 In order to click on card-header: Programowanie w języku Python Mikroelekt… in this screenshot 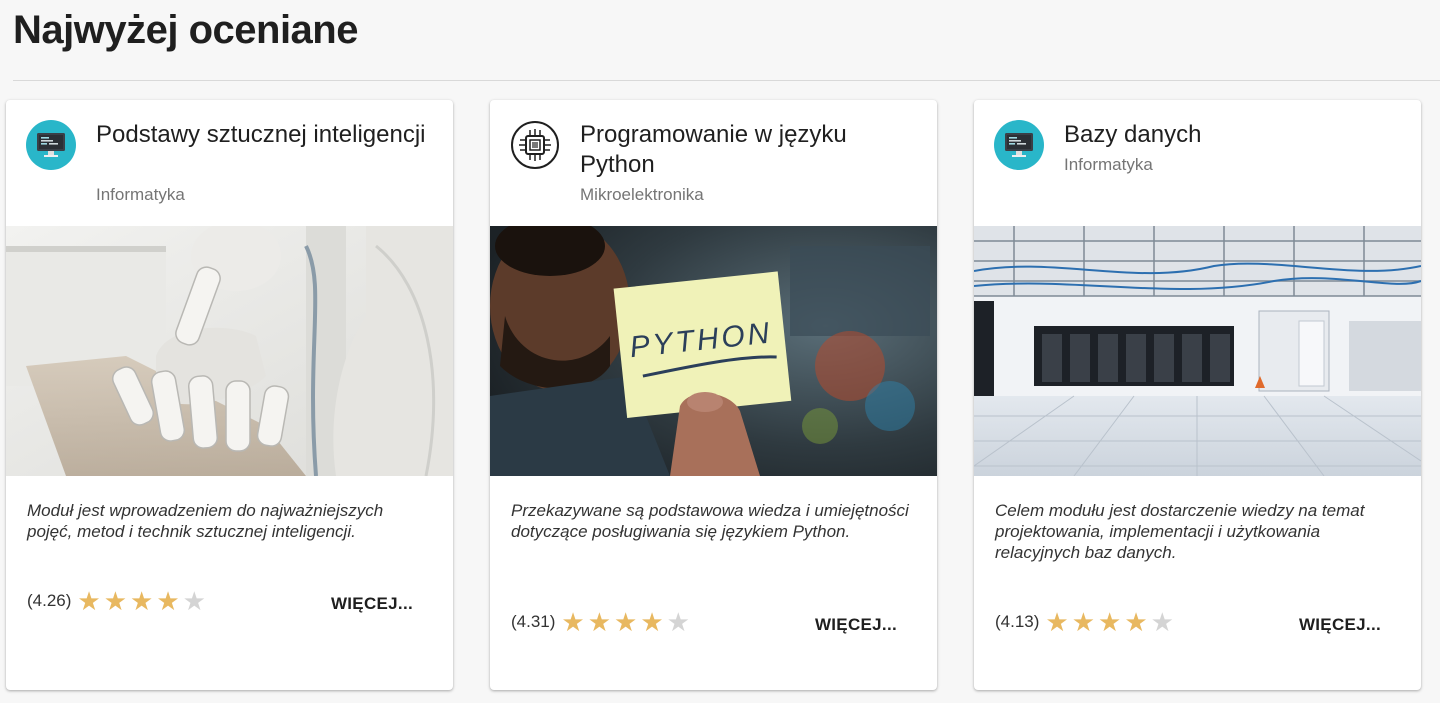, I will do `click(713, 163)`.